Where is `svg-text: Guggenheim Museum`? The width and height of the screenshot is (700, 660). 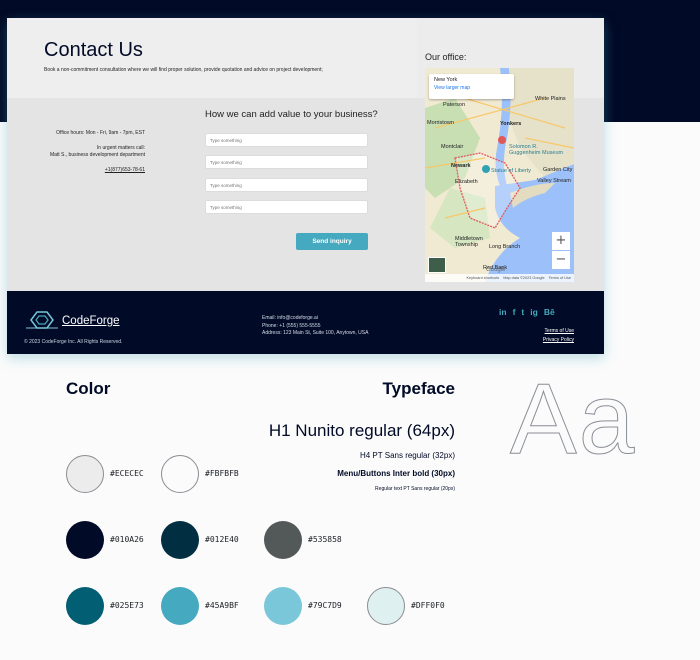 svg-text: Guggenheim Museum is located at coordinates (536, 153).